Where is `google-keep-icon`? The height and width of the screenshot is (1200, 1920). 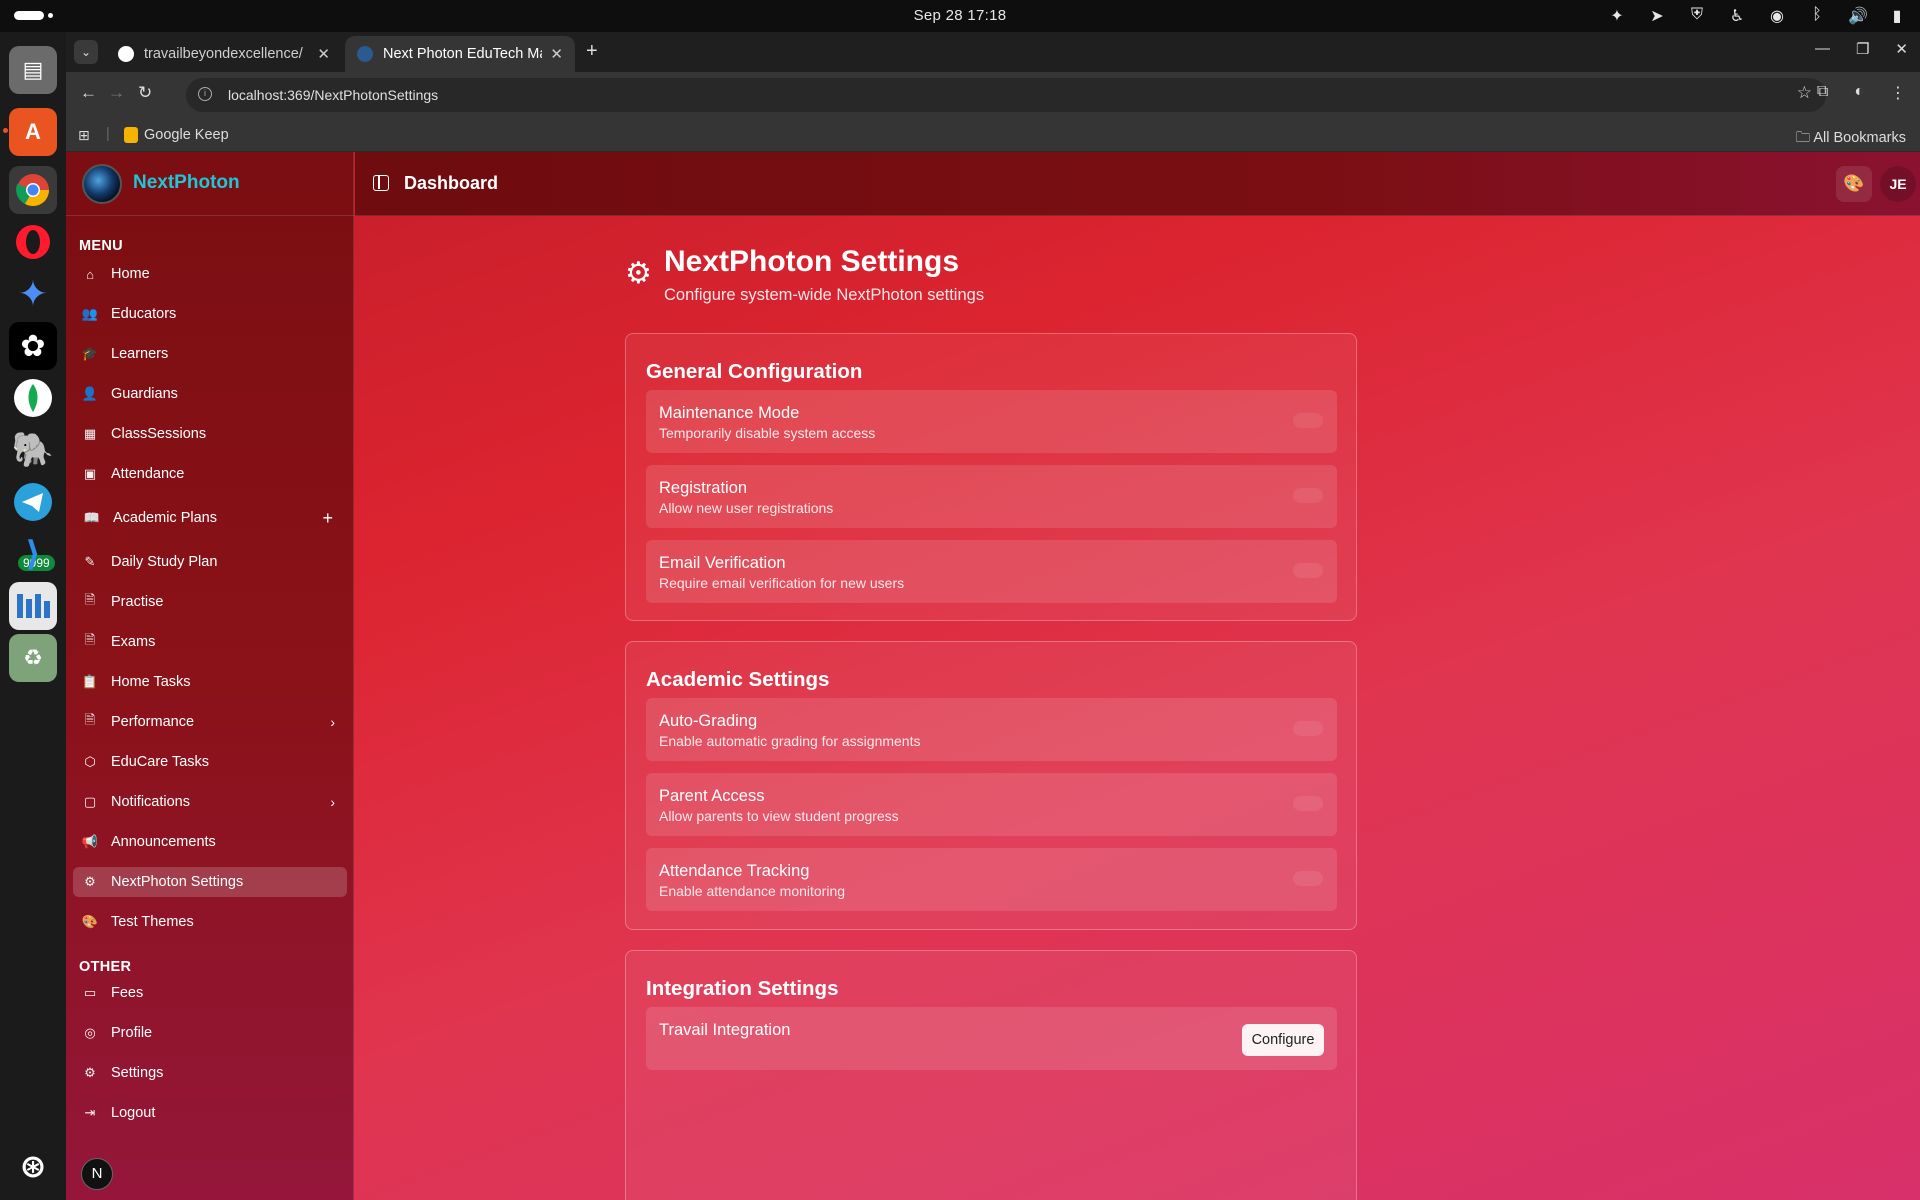
google-keep-icon is located at coordinates (131, 135).